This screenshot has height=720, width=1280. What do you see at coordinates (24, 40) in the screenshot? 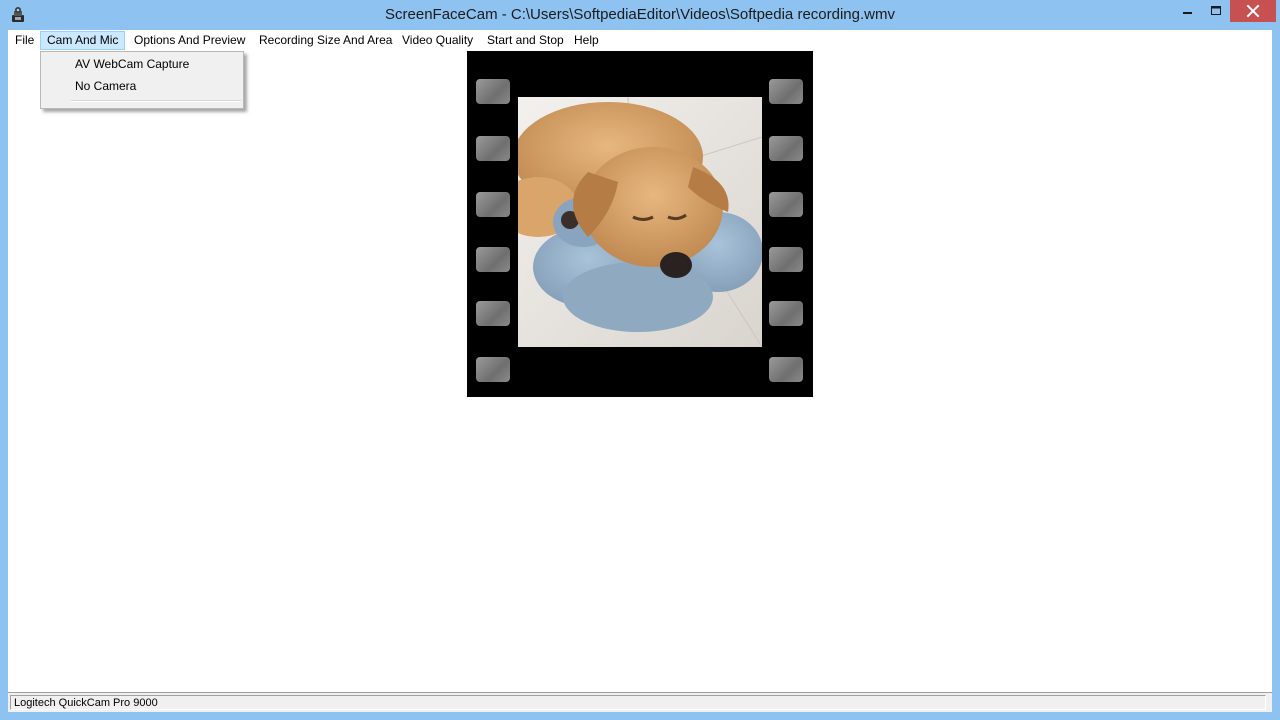
I see `menu-file: File` at bounding box center [24, 40].